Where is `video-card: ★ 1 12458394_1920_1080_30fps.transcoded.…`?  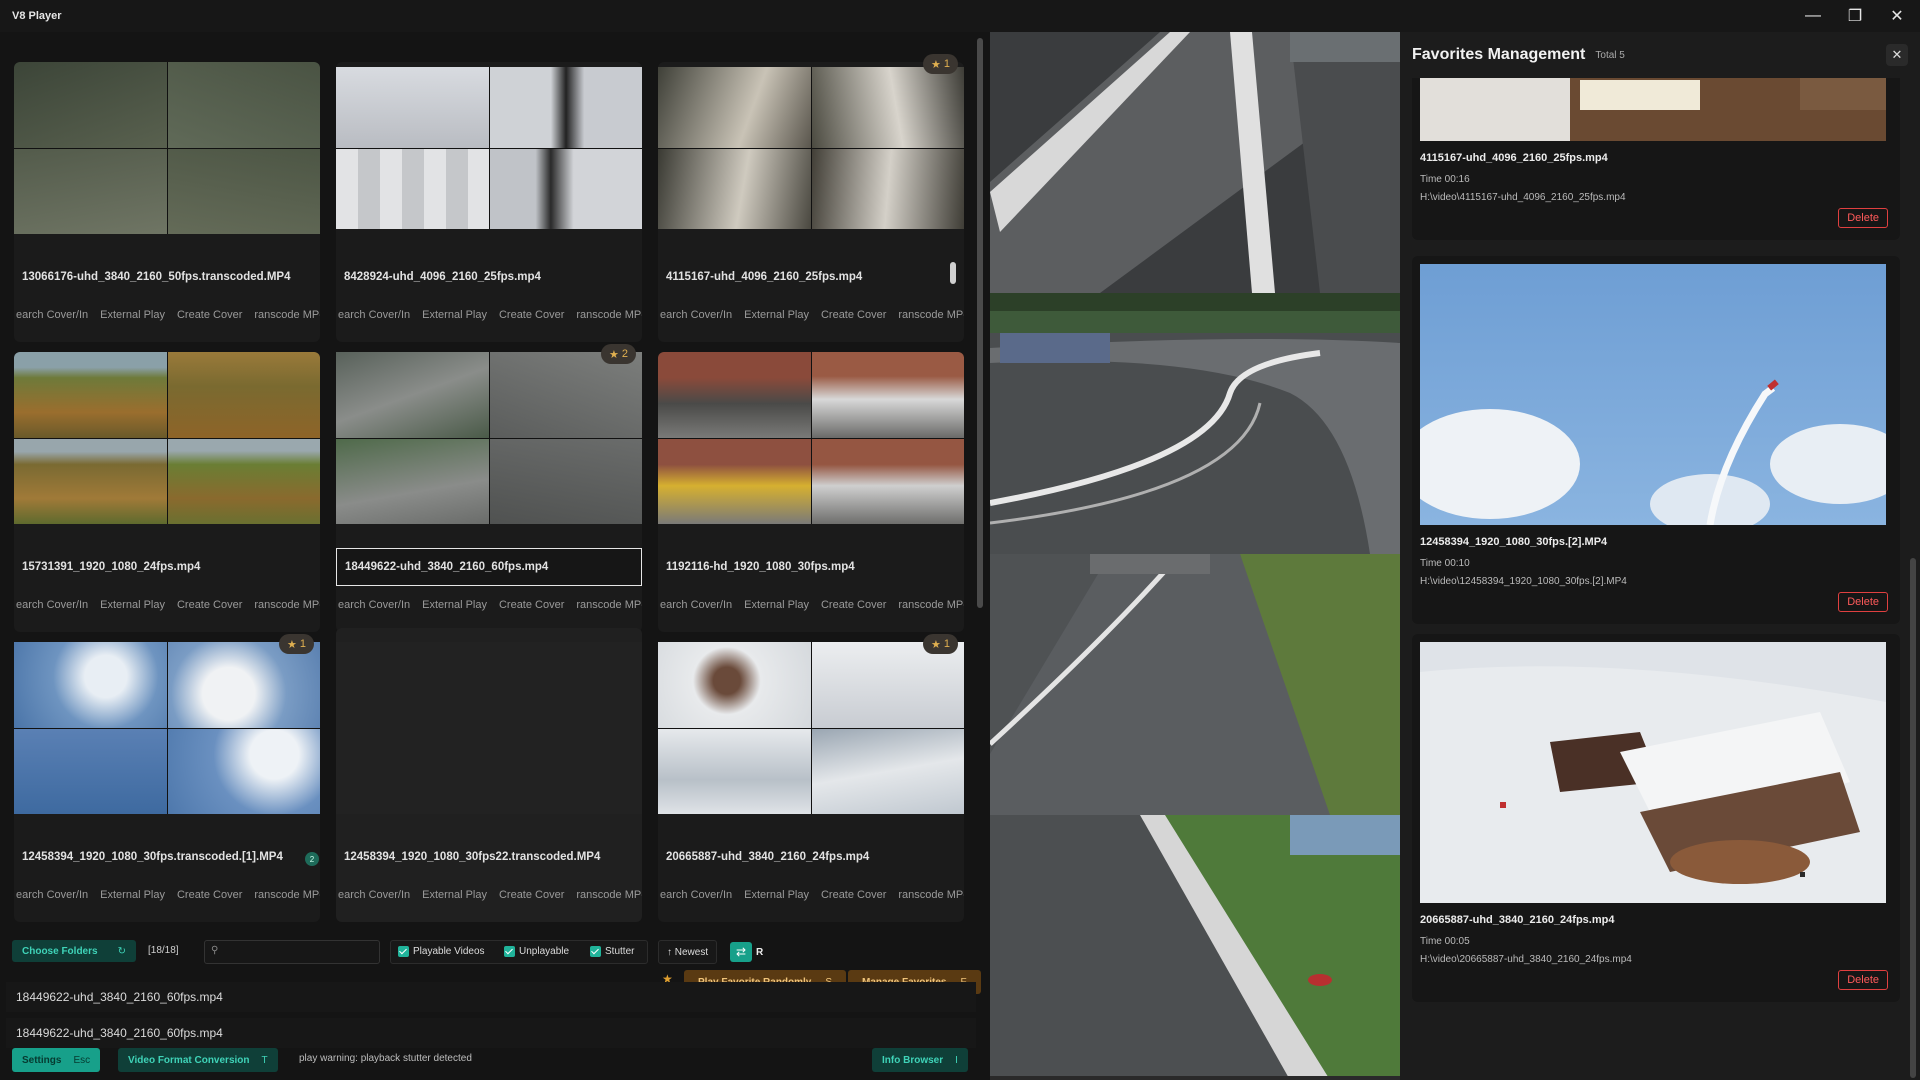 video-card: ★ 1 12458394_1920_1080_30fps.transcoded.… is located at coordinates (167, 778).